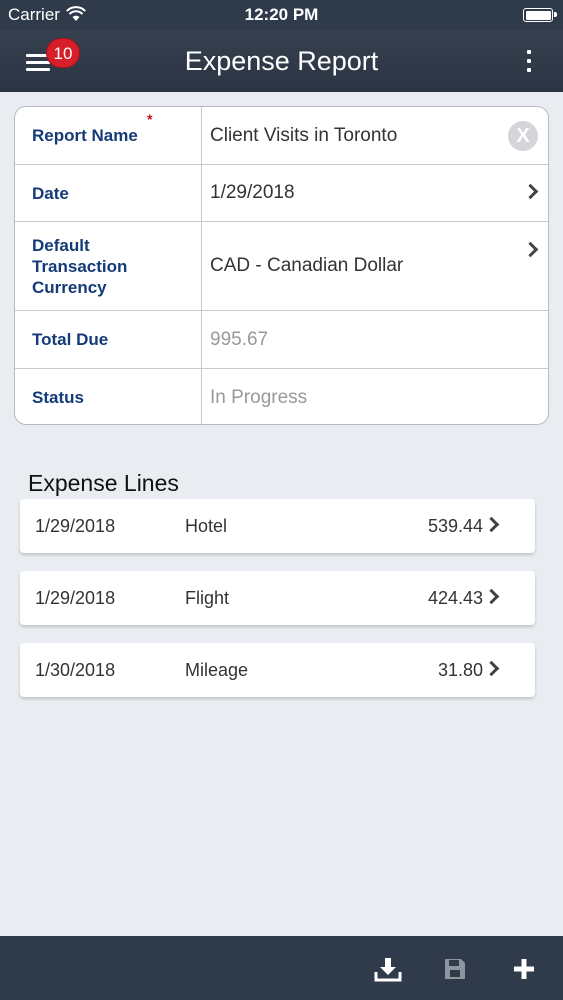  I want to click on currency-value: CAD - Canadian Dollar, so click(360, 266).